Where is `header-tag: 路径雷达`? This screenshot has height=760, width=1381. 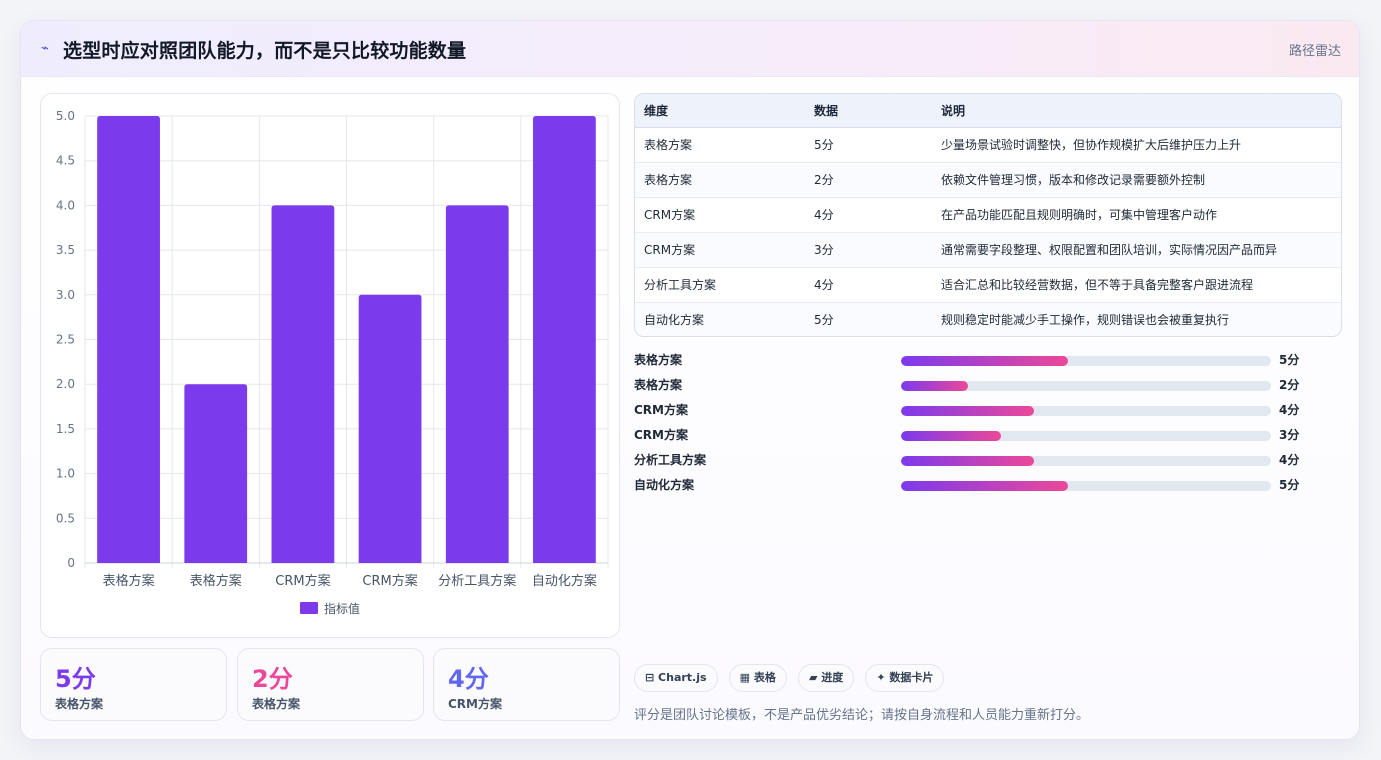 header-tag: 路径雷达 is located at coordinates (1314, 51).